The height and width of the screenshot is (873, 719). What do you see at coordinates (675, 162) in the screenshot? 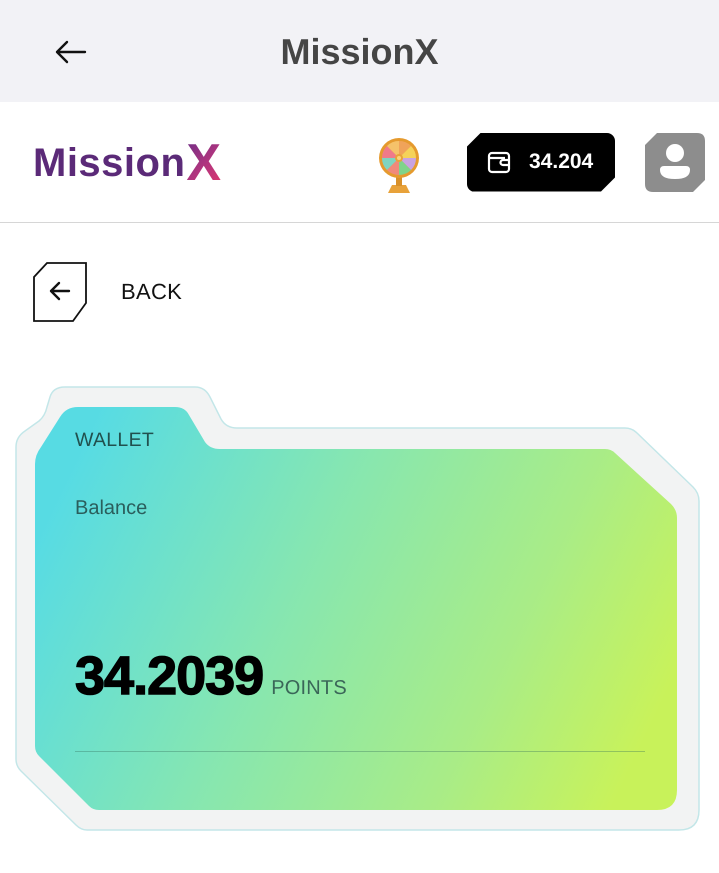
I see `user-avatar-icon` at bounding box center [675, 162].